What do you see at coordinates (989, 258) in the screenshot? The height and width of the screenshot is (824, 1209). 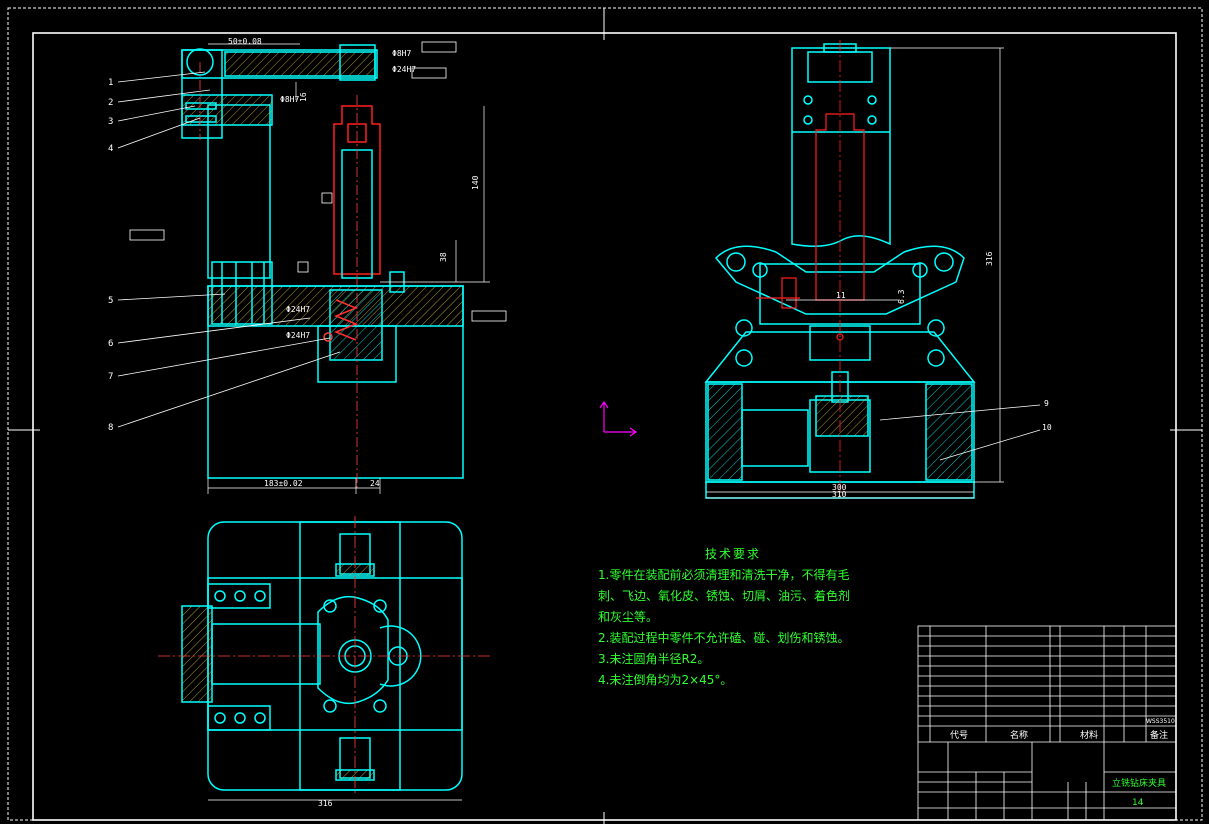 I see `dim-right-height: 316` at bounding box center [989, 258].